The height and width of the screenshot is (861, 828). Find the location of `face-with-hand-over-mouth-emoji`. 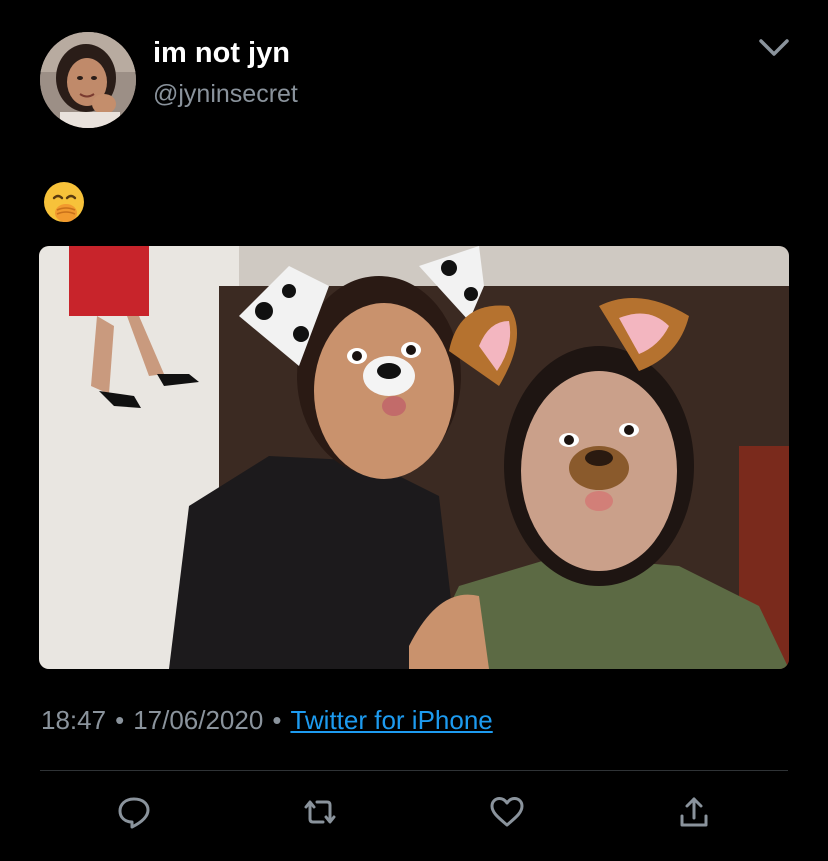

face-with-hand-over-mouth-emoji is located at coordinates (64, 202).